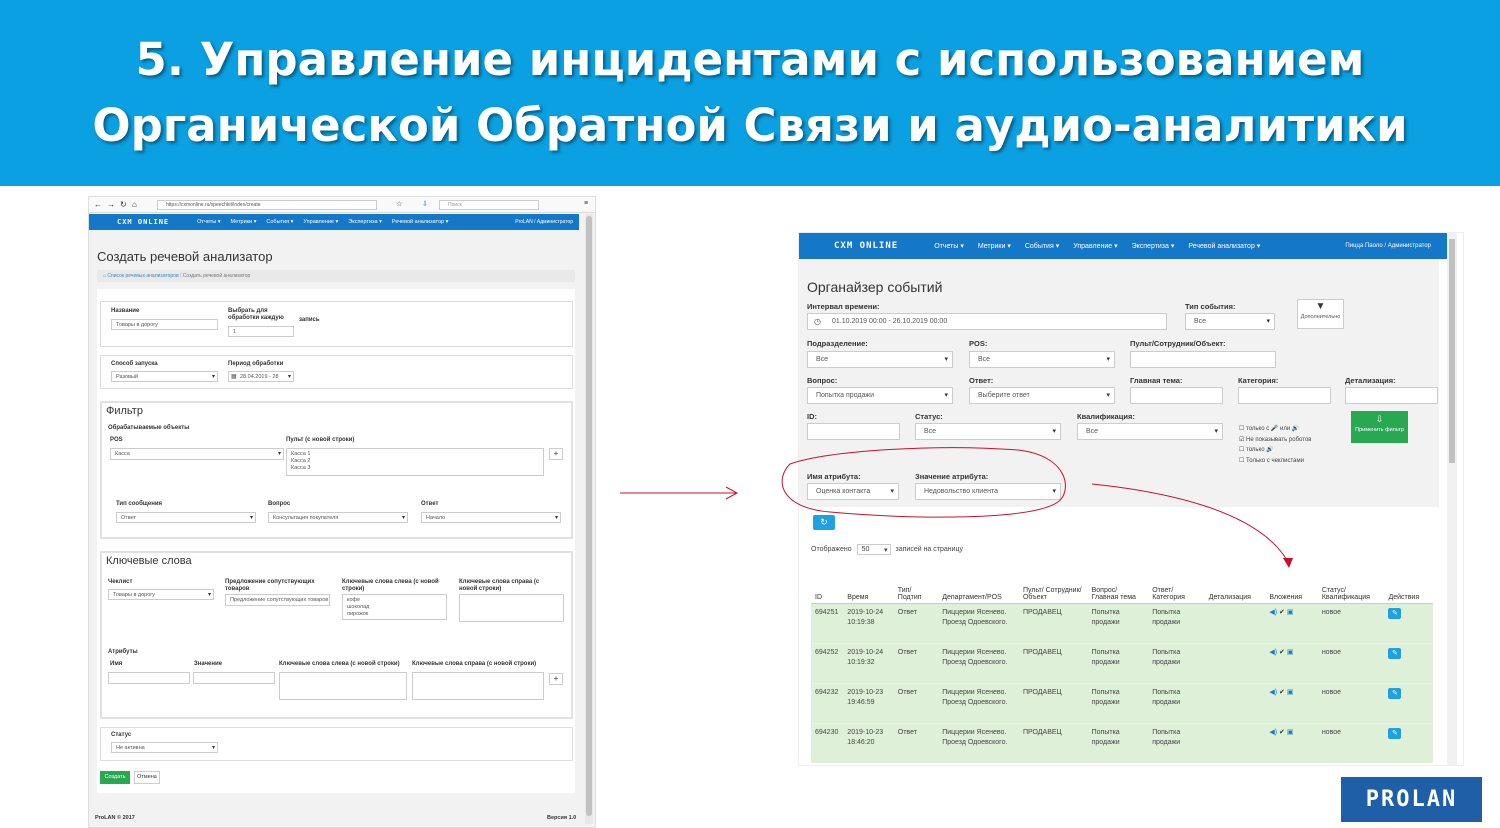 This screenshot has width=1500, height=828. Describe the element at coordinates (1150, 431) in the screenshot. I see `qual-select: Все` at that location.